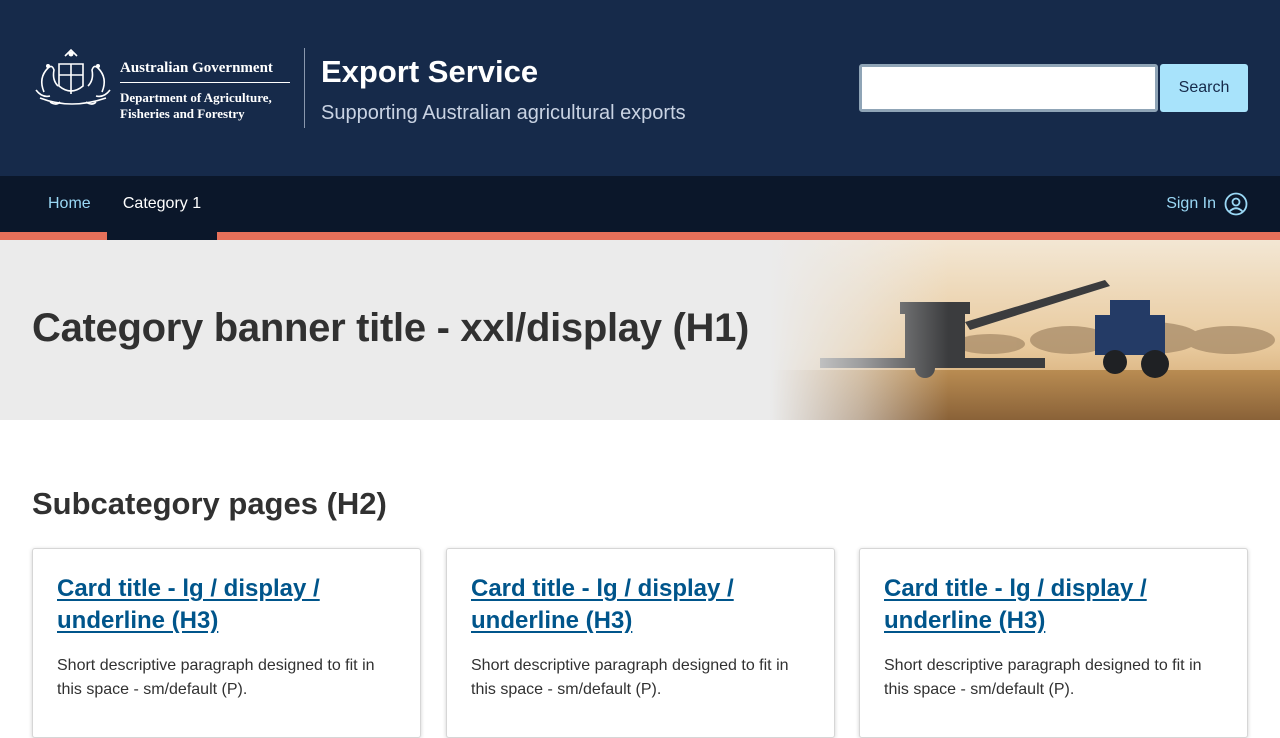 The height and width of the screenshot is (738, 1280). What do you see at coordinates (1236, 204) in the screenshot?
I see `user-circle-icon` at bounding box center [1236, 204].